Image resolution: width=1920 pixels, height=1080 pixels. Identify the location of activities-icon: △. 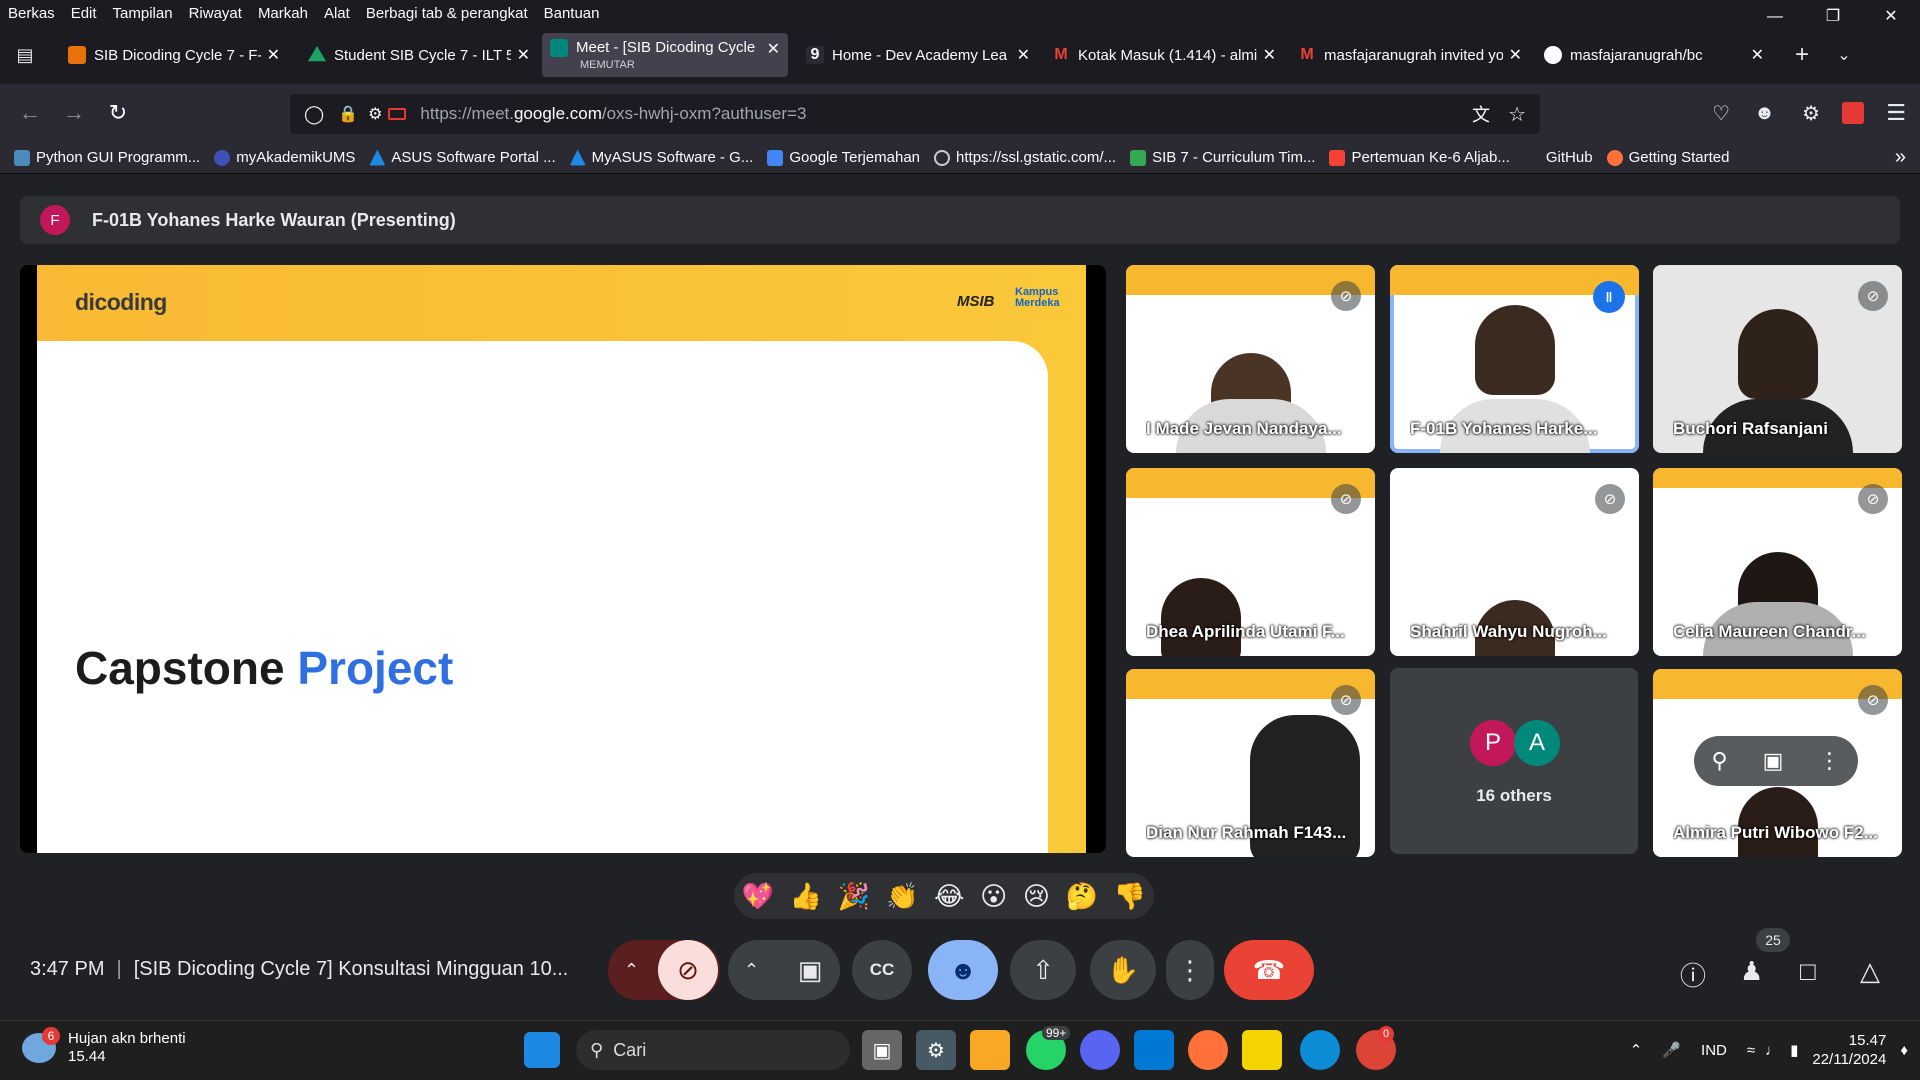
(1870, 971).